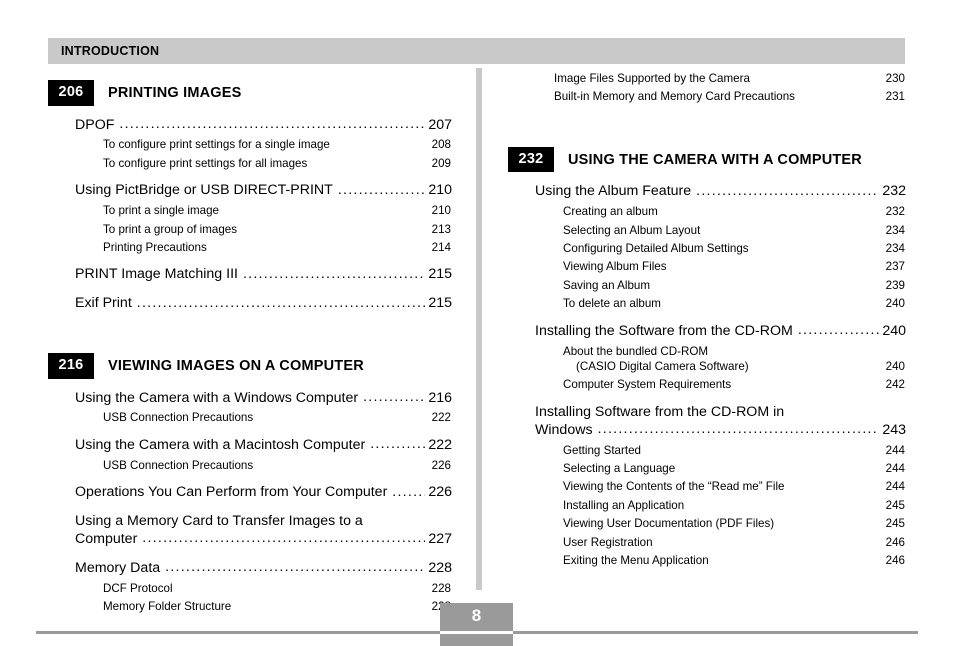 The width and height of the screenshot is (954, 646). What do you see at coordinates (263, 275) in the screenshot?
I see `toc-entry-main: PRINT Image Matching III 215` at bounding box center [263, 275].